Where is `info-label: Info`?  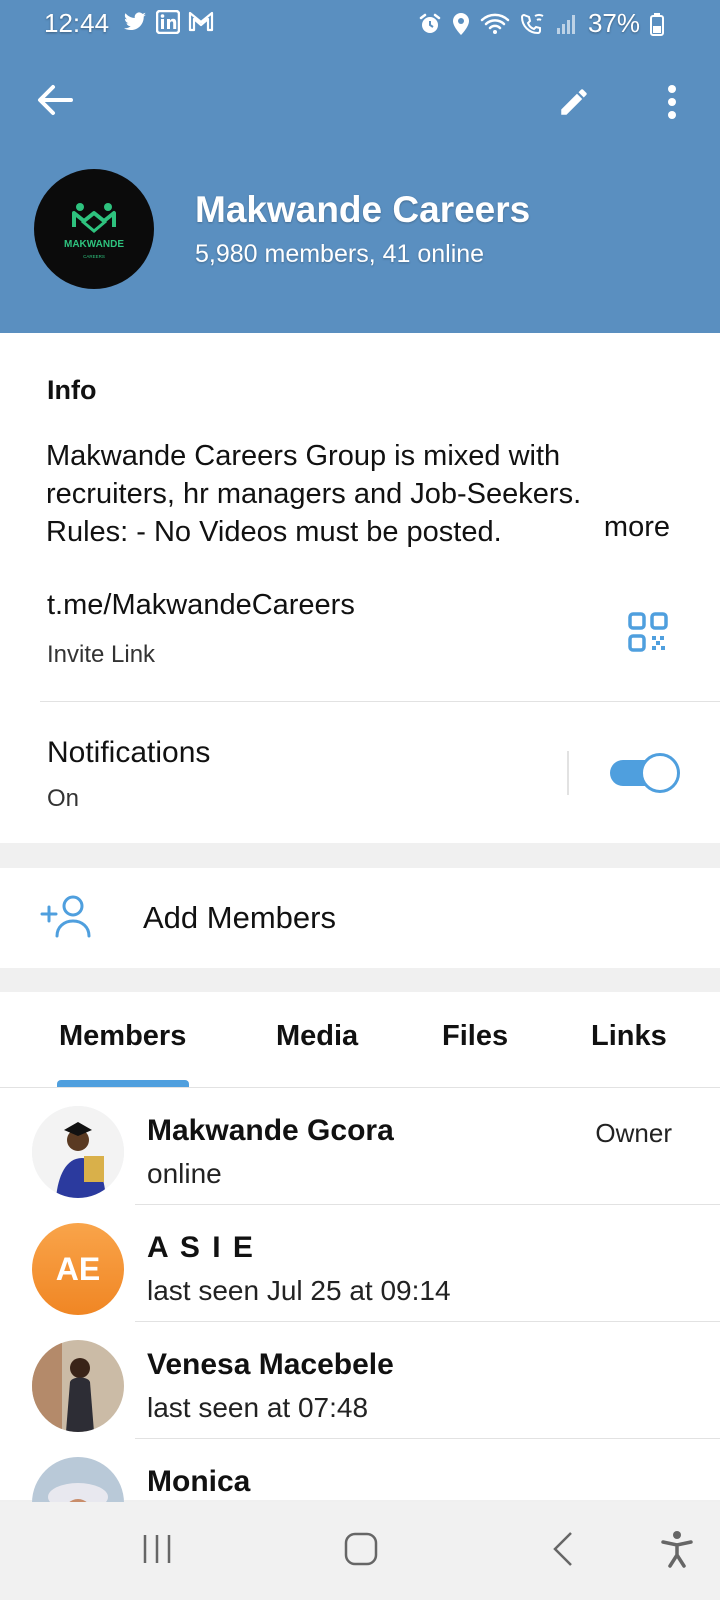
info-label: Info is located at coordinates (72, 390).